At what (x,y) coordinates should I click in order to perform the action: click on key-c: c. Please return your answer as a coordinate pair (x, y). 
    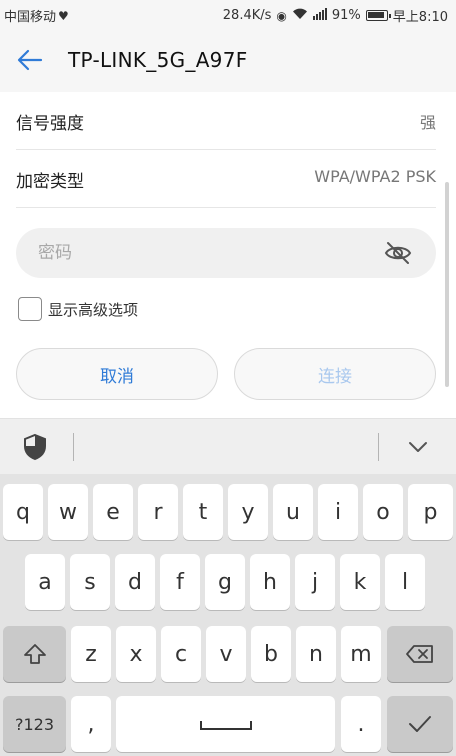
    Looking at the image, I should click on (181, 654).